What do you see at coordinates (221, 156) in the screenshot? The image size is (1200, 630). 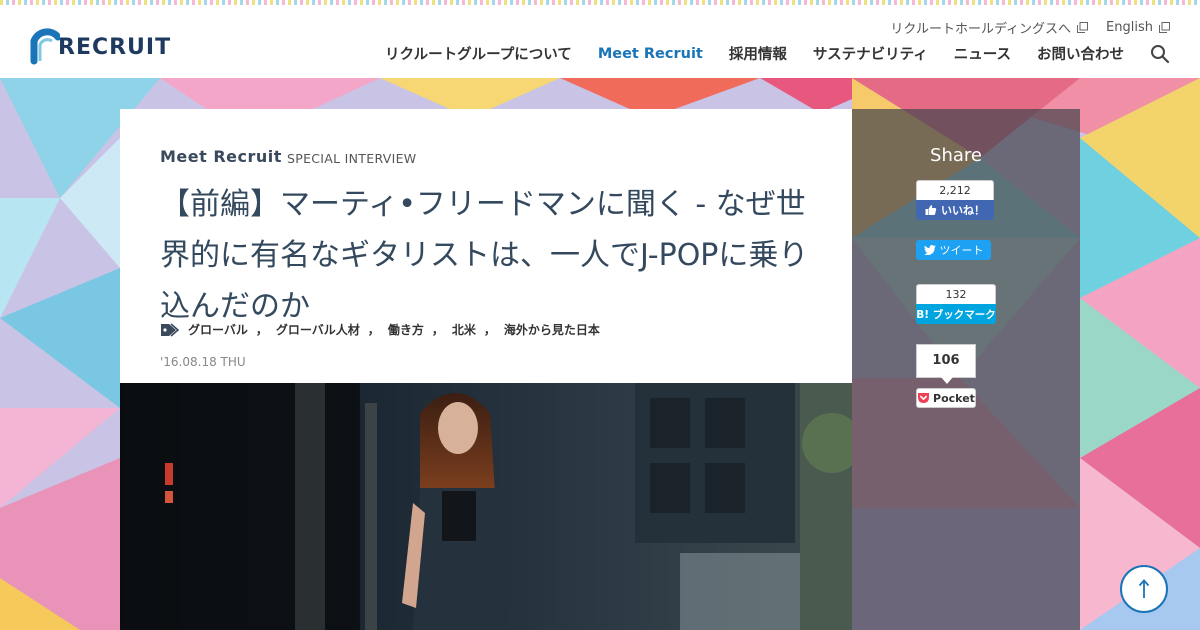 I see `category-brand: Meet Recruit` at bounding box center [221, 156].